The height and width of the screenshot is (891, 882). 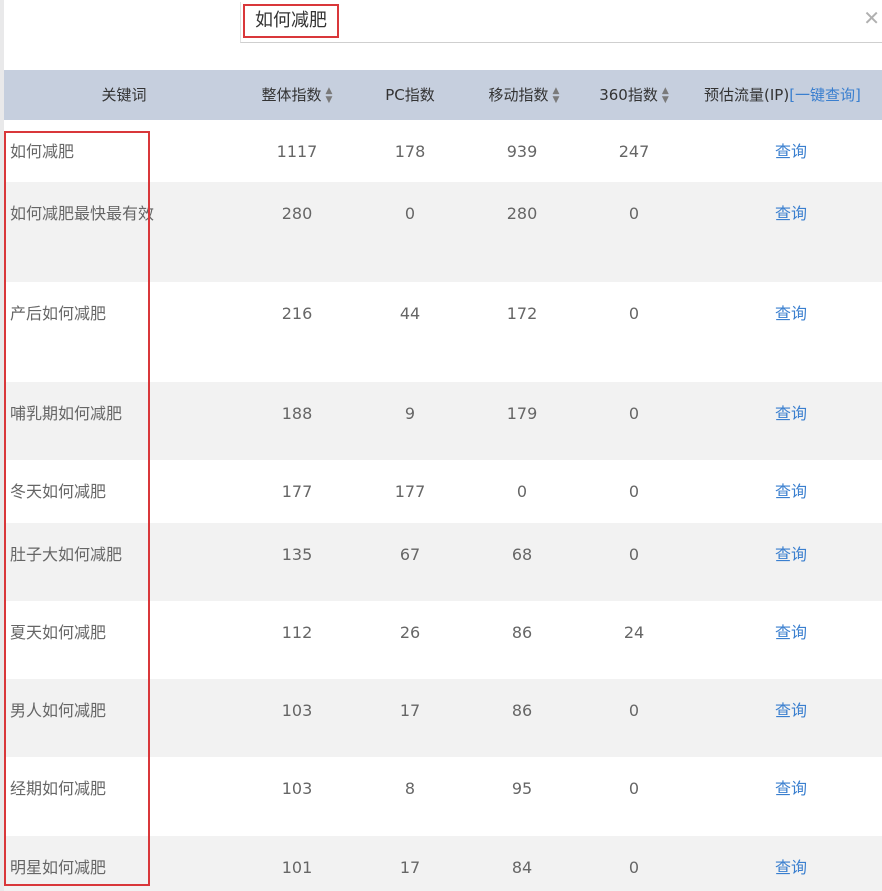 I want to click on pc-index-cell: 8, so click(x=410, y=788).